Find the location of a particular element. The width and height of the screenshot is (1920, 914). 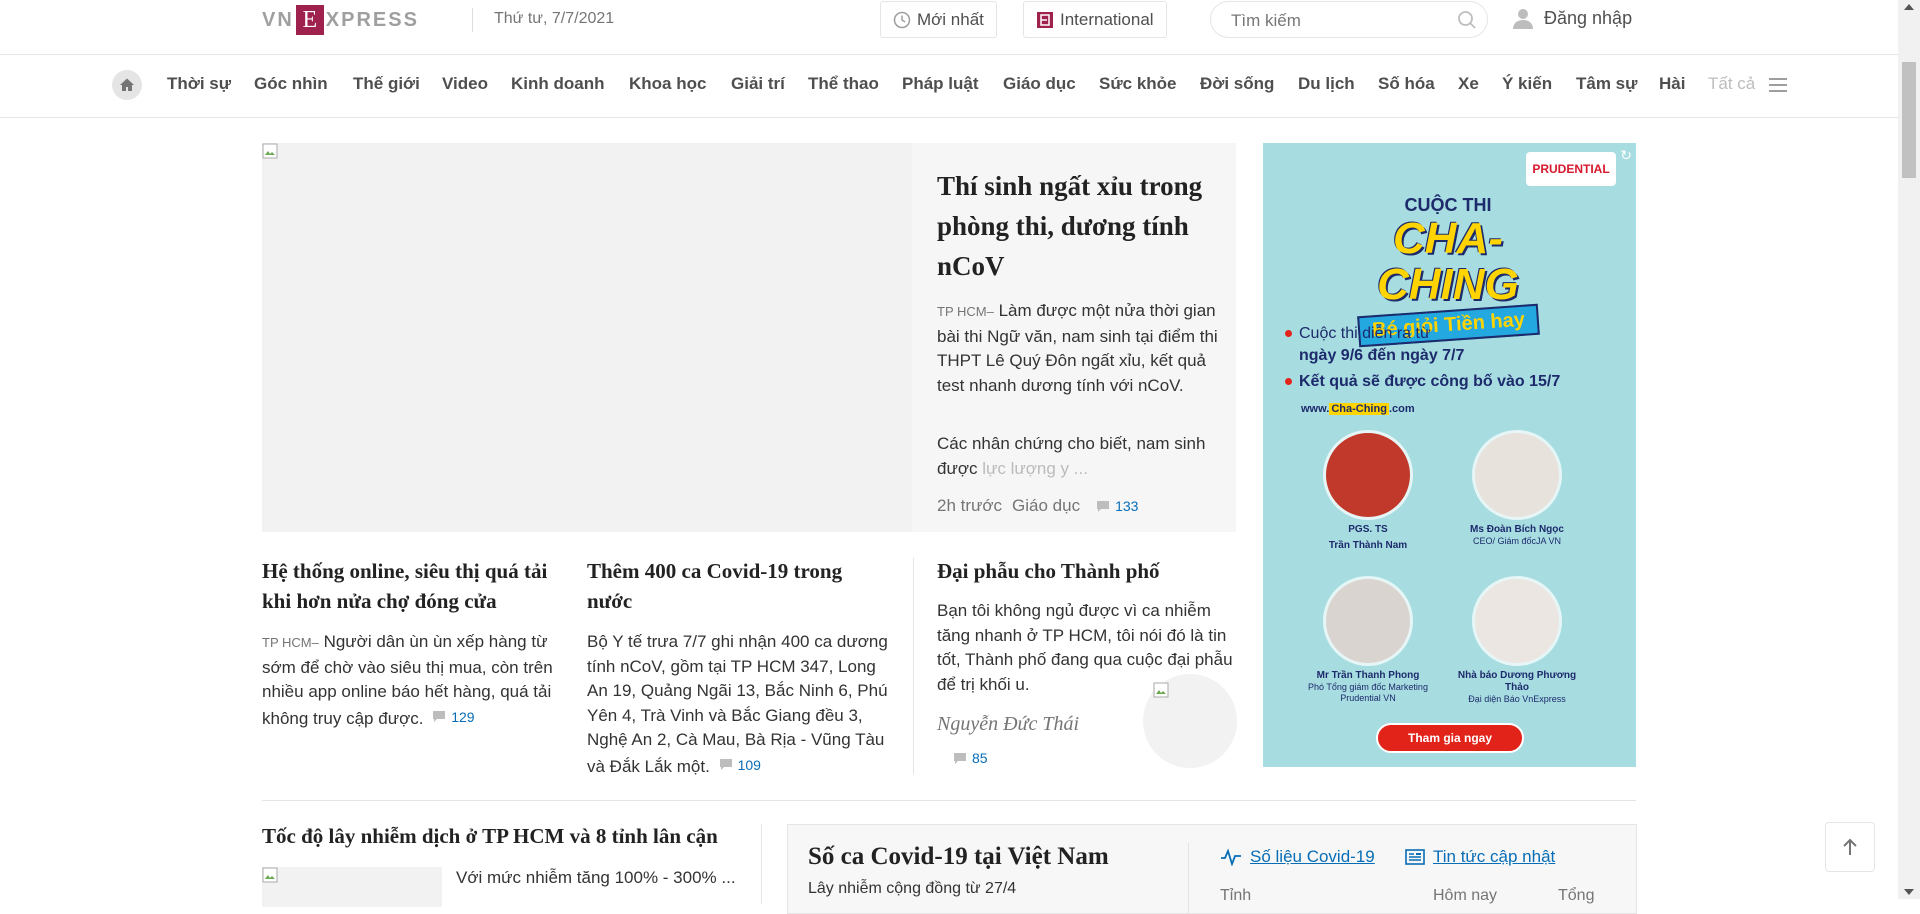

prudential-logo: PRUDENTIAL is located at coordinates (1571, 169).